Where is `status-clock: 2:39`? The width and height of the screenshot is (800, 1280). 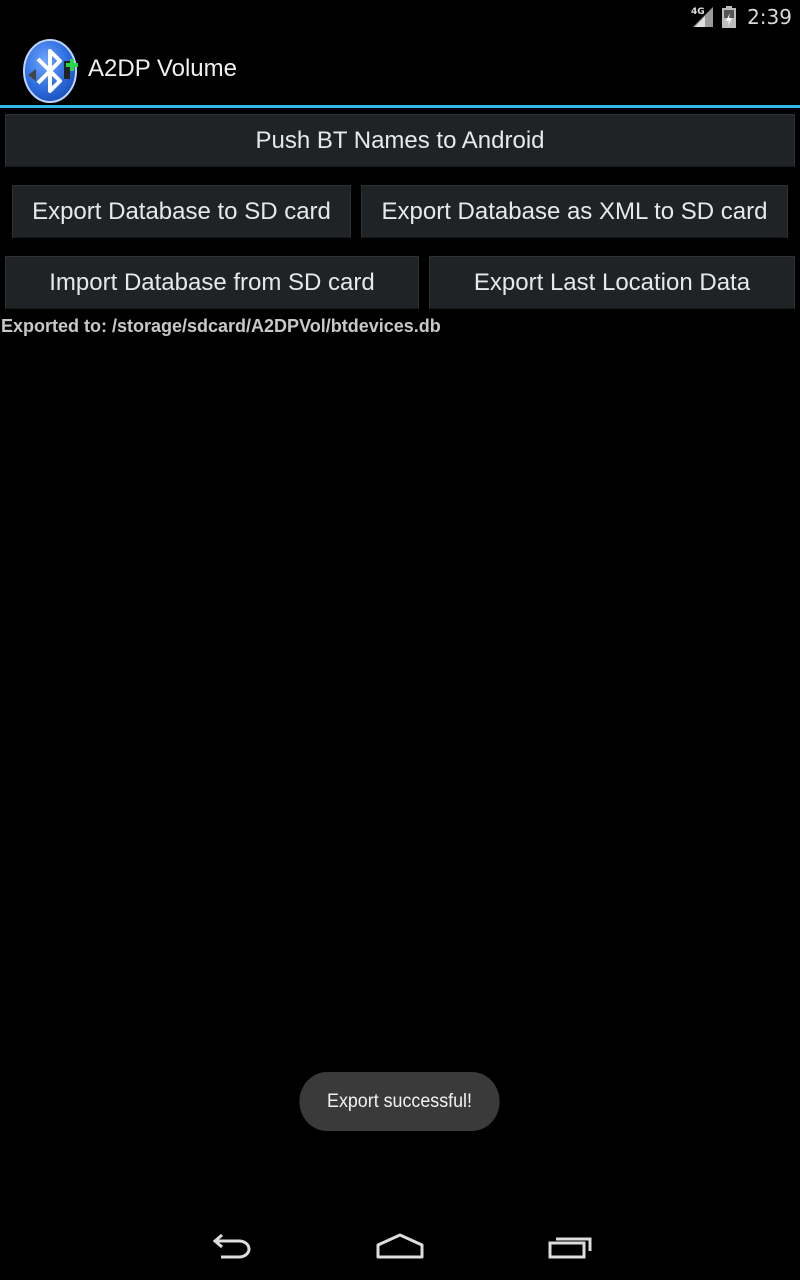
status-clock: 2:39 is located at coordinates (769, 16).